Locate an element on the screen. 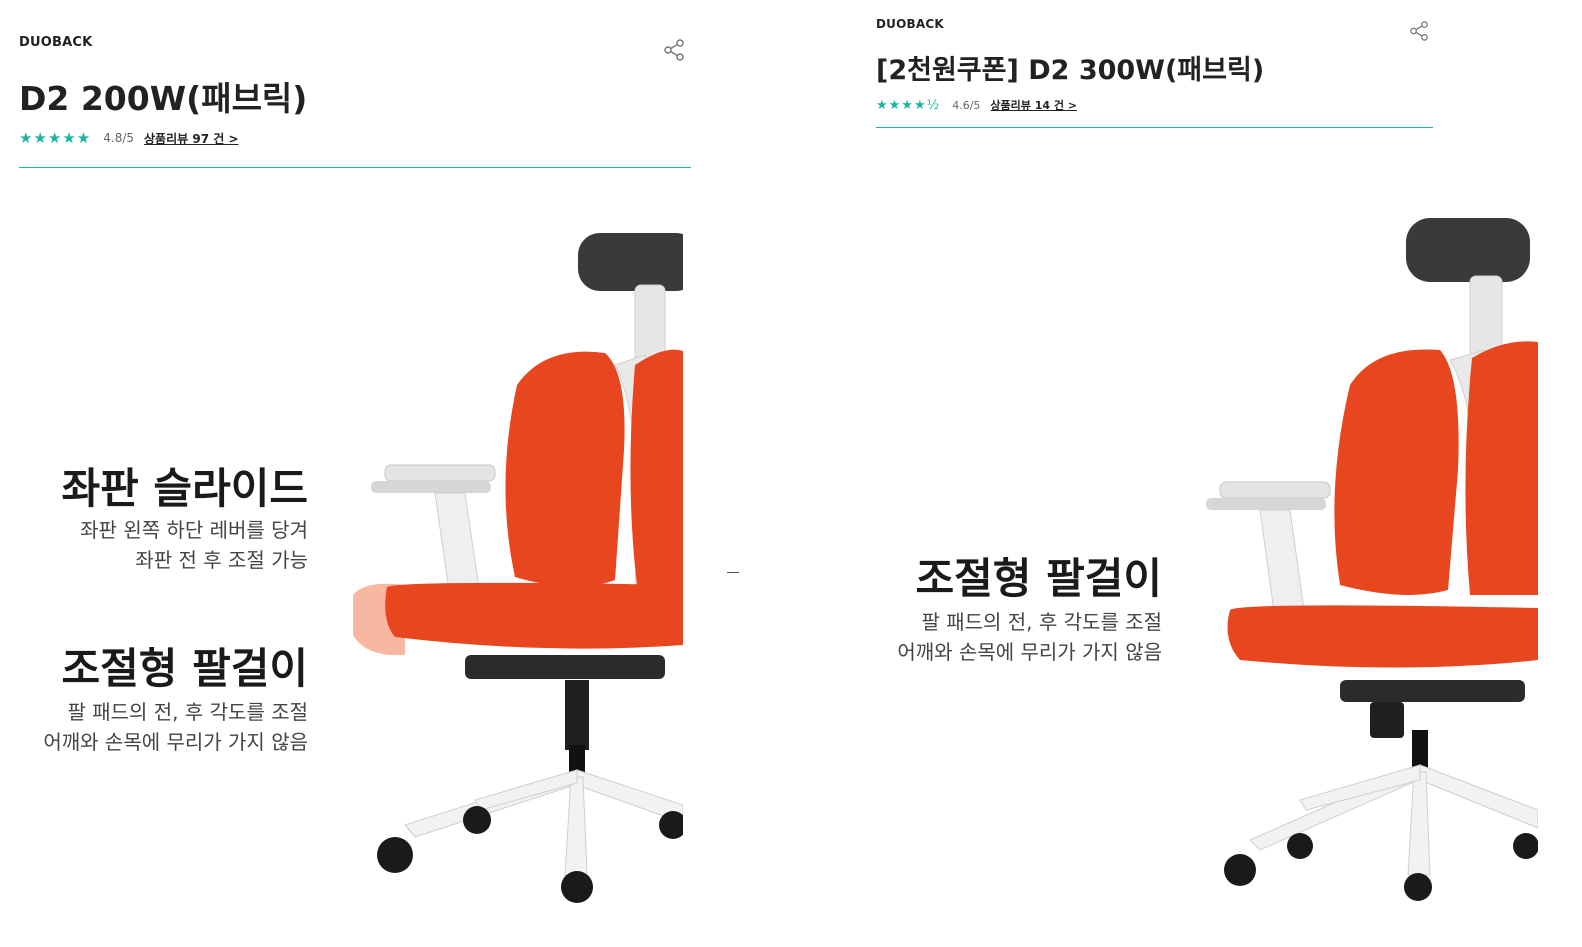 The width and height of the screenshot is (1582, 947). product-title: [2천원쿠폰] D2 300W(패브릭) is located at coordinates (1070, 70).